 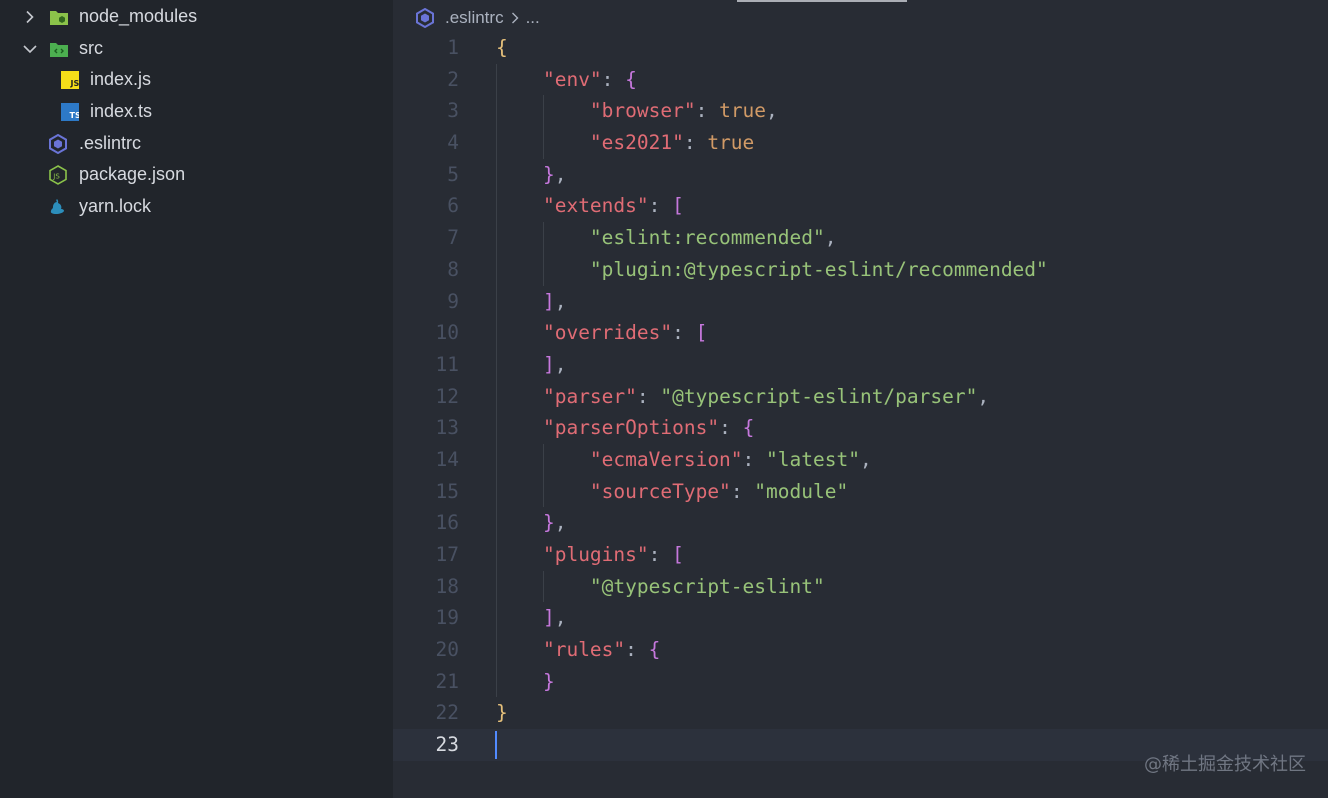 What do you see at coordinates (860, 491) in the screenshot?
I see `code-line: 15 "sourceType": "module"` at bounding box center [860, 491].